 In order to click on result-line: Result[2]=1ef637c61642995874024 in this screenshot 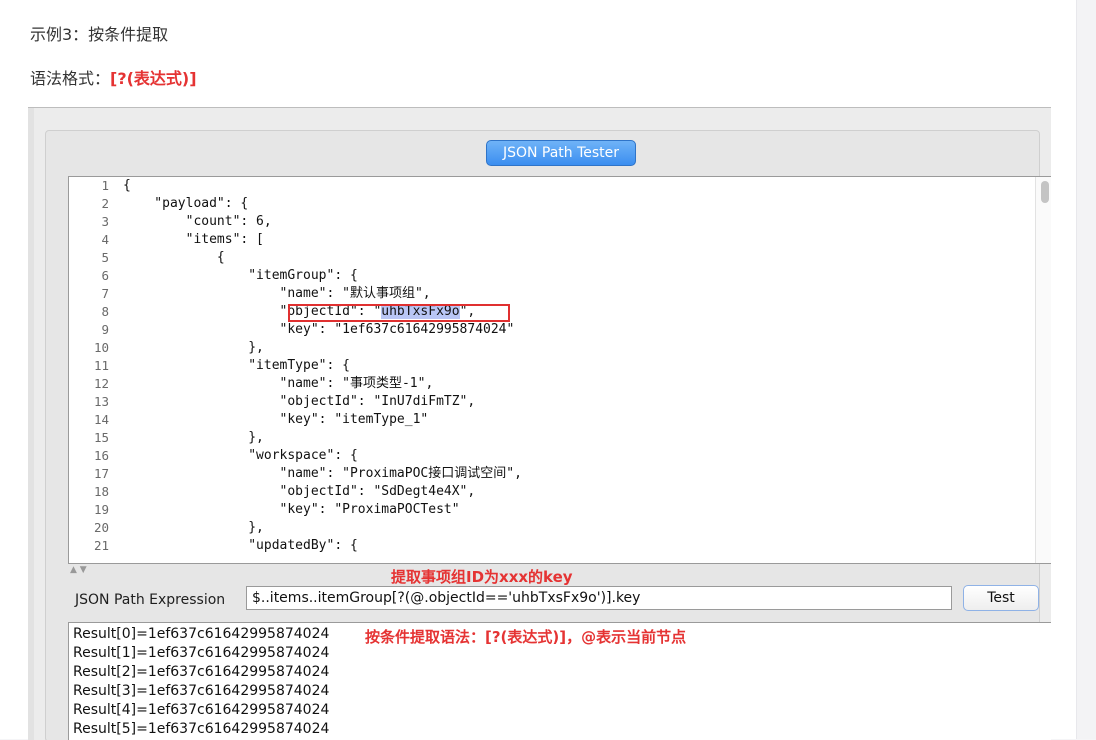, I will do `click(201, 672)`.